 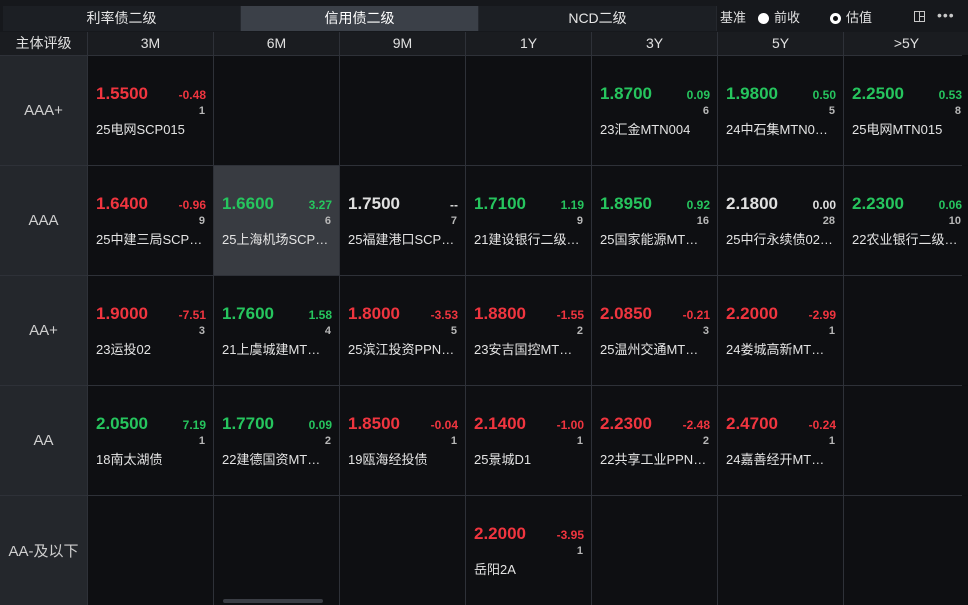 What do you see at coordinates (598, 18) in the screenshot?
I see `tab-ncd-secondary: NCD二级` at bounding box center [598, 18].